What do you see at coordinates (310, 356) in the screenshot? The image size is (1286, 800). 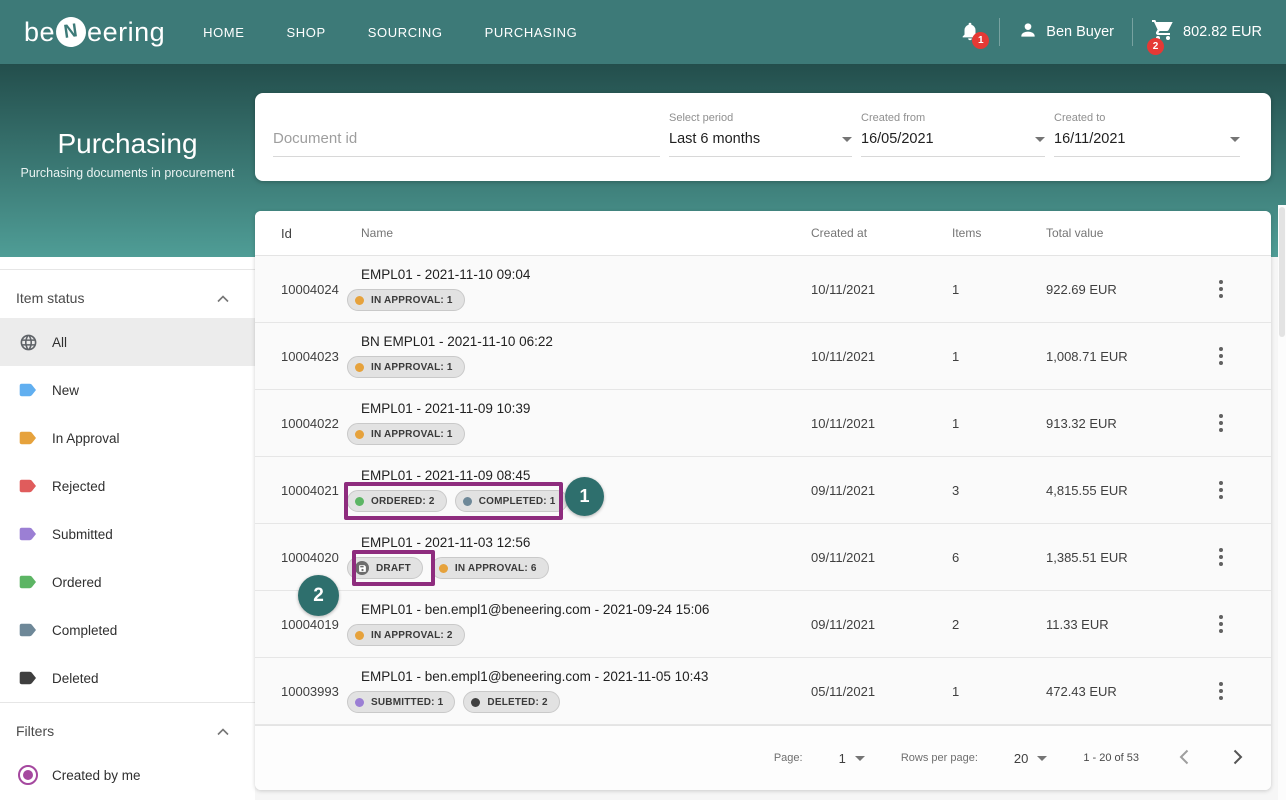 I see `row-id: 10004023` at bounding box center [310, 356].